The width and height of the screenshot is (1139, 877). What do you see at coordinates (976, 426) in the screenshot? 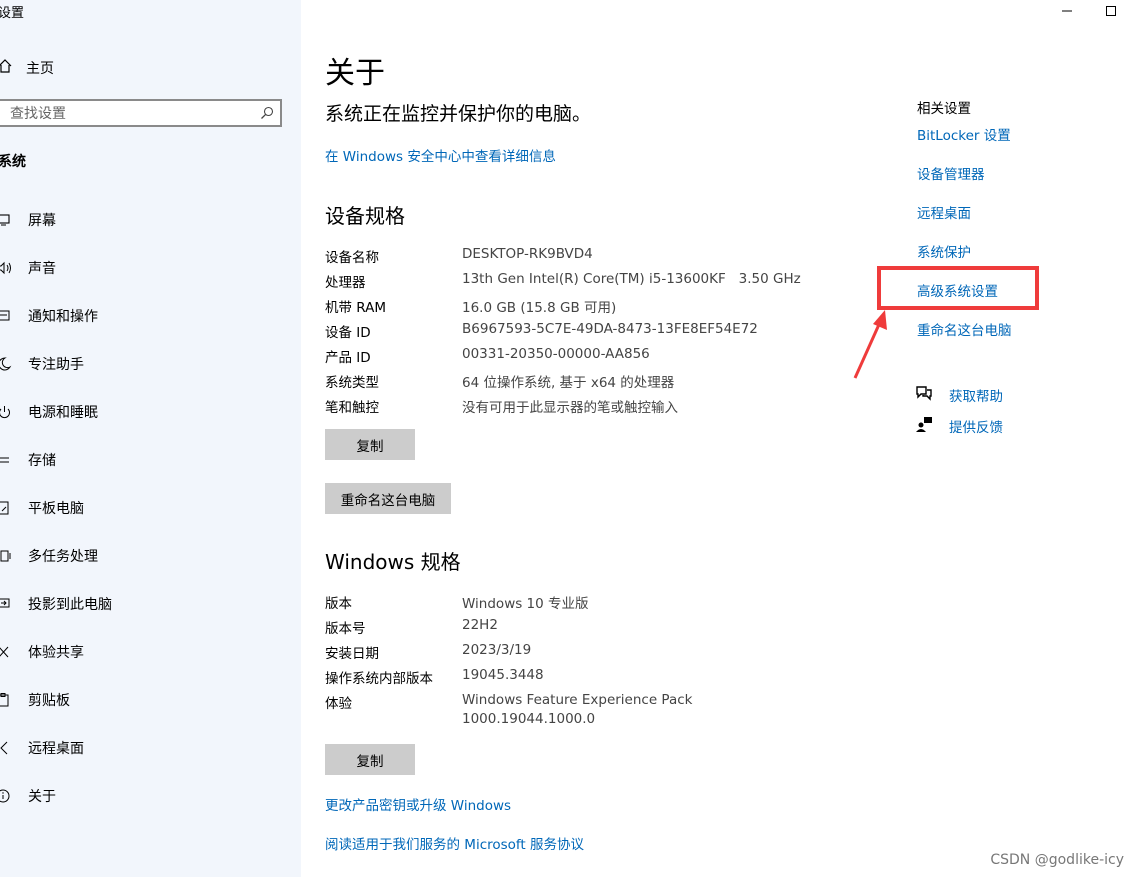
I see `give-feedback-label: 提供反馈` at bounding box center [976, 426].